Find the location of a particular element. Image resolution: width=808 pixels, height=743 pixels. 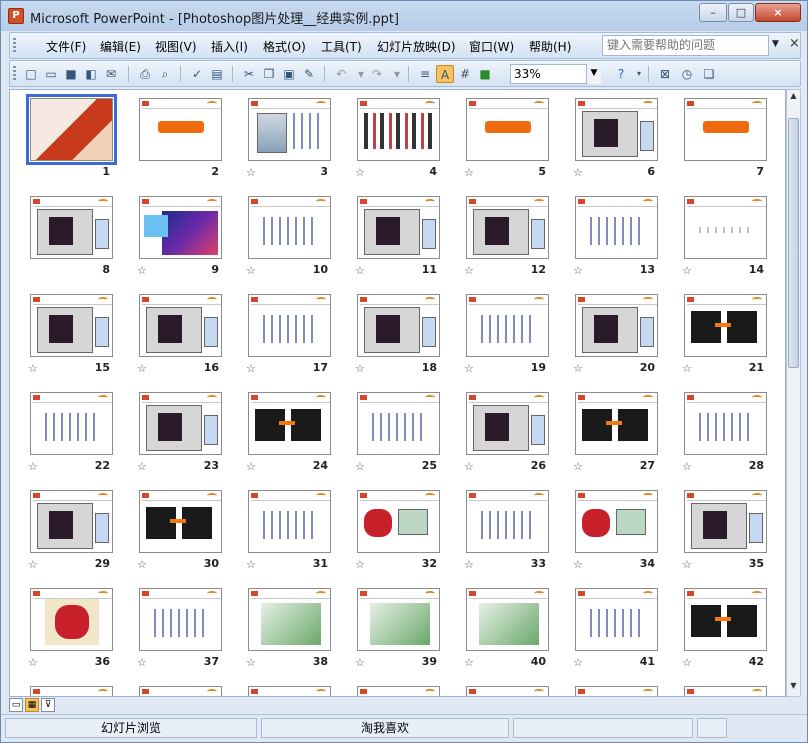

scroll-up-icon: ▲ is located at coordinates (793, 98).